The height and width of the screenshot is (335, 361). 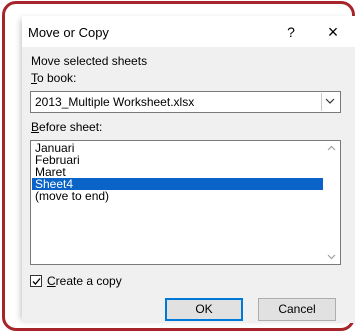 I want to click on ok-button: OK, so click(x=204, y=309).